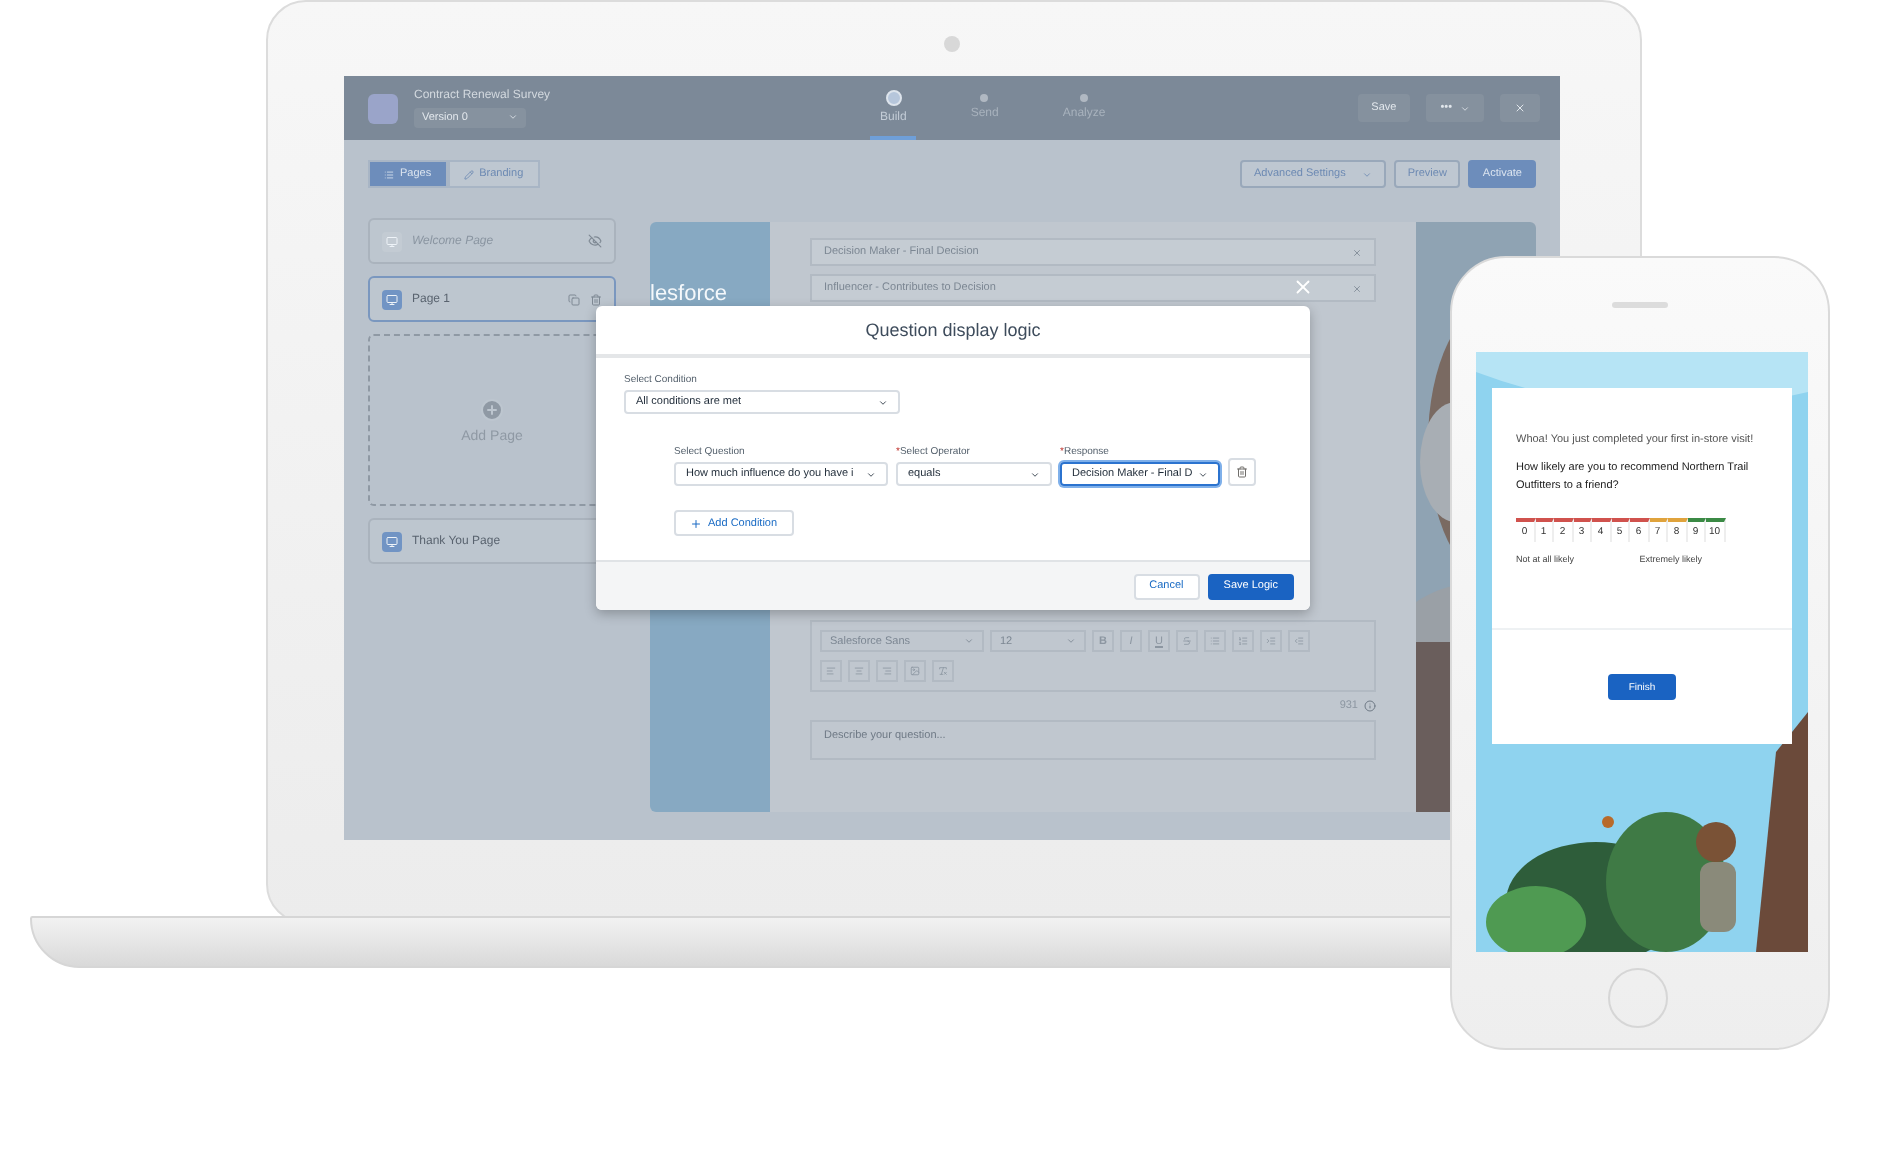 This screenshot has height=1160, width=1904. What do you see at coordinates (953, 330) in the screenshot?
I see `dialog-title: Question display logic` at bounding box center [953, 330].